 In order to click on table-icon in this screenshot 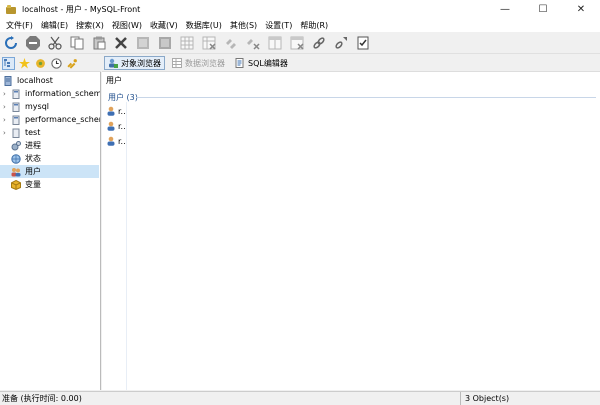, I will do `click(275, 43)`.